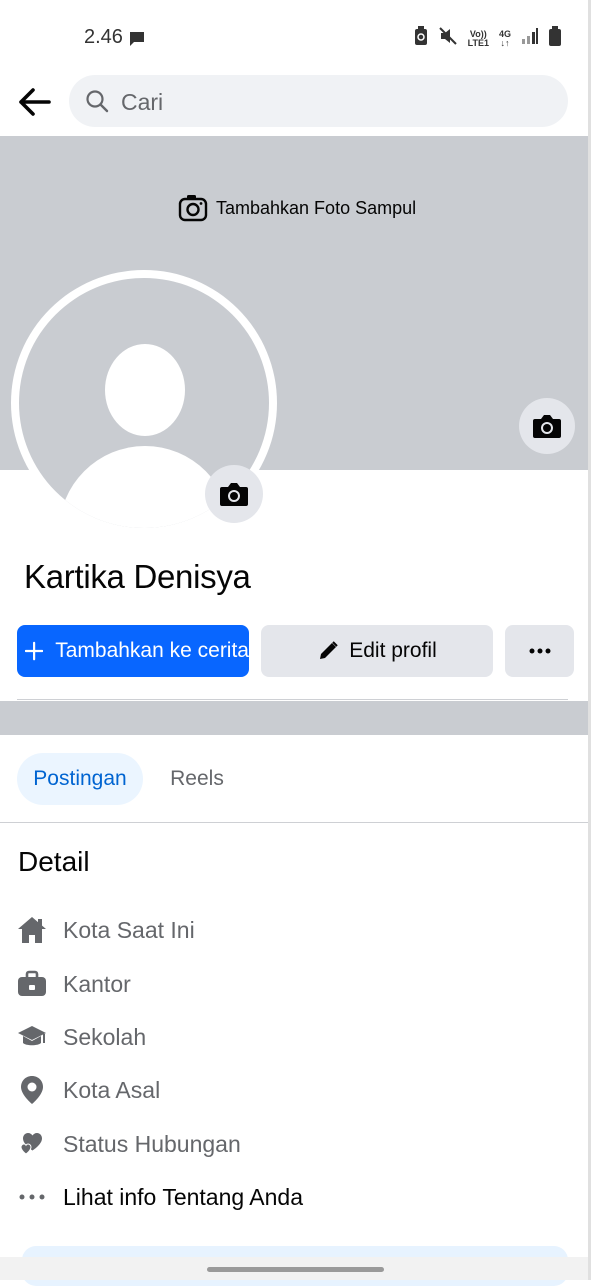  I want to click on detail-label: Lihat info Tentang Anda, so click(183, 1196).